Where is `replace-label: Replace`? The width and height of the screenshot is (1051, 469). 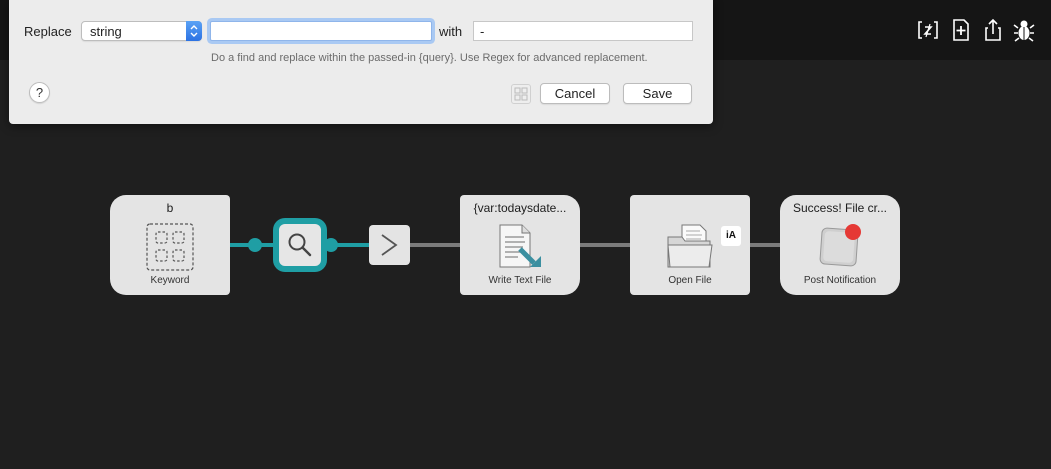 replace-label: Replace is located at coordinates (48, 31).